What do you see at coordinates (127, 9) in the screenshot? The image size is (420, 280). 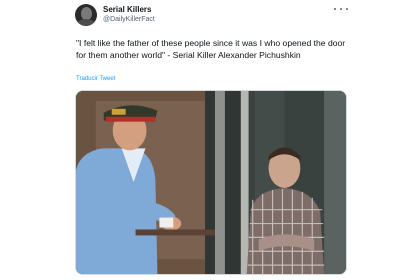 I see `account-name: Serial Killers` at bounding box center [127, 9].